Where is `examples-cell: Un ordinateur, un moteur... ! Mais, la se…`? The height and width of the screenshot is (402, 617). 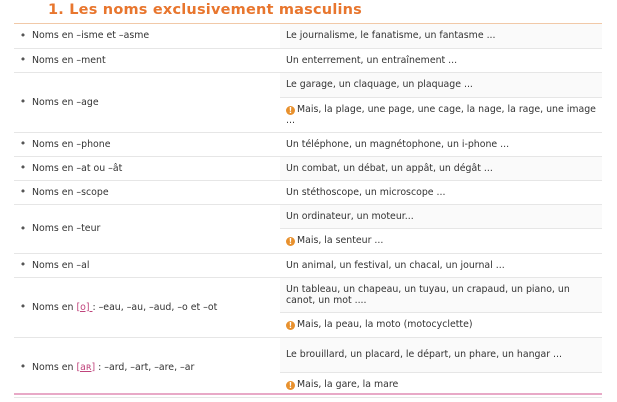 examples-cell: Un ordinateur, un moteur... ! Mais, la se… is located at coordinates (441, 229).